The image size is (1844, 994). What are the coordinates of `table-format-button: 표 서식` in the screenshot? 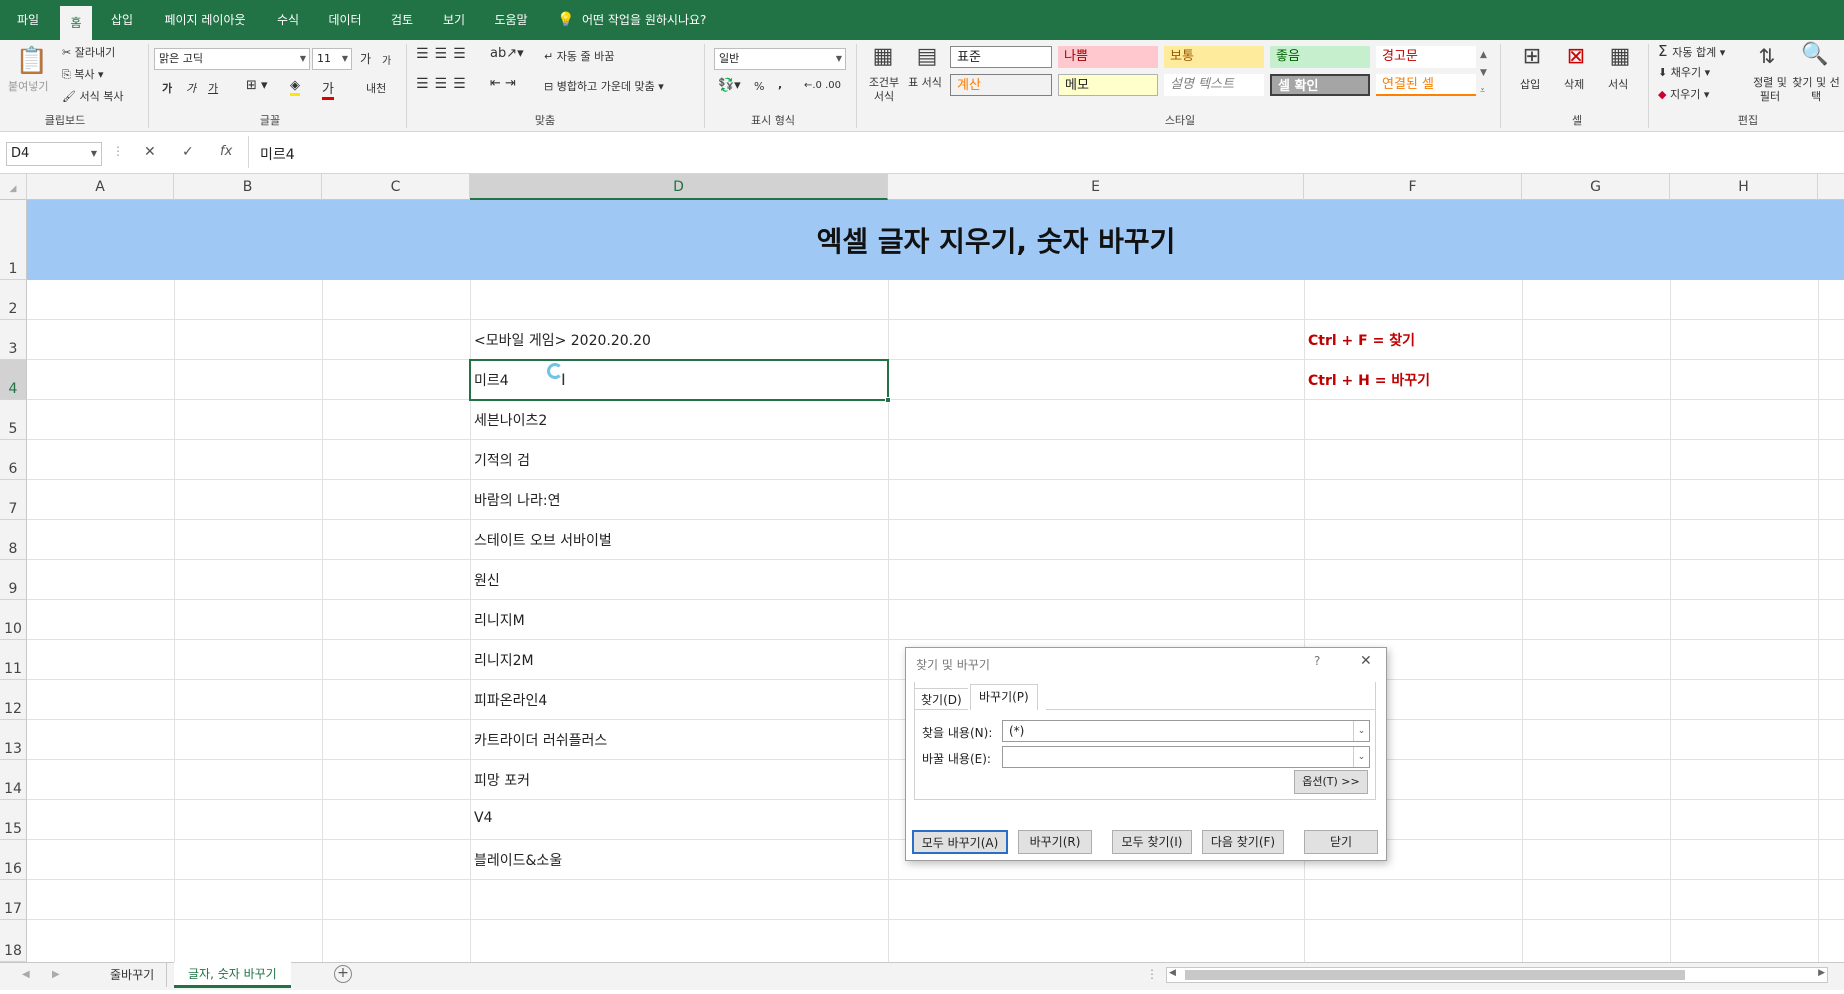 It's located at (925, 83).